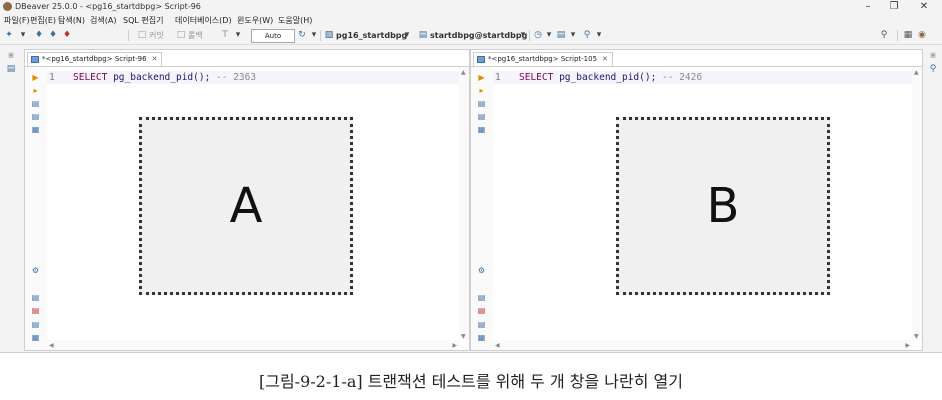 The height and width of the screenshot is (400, 942). I want to click on menu-file: 파일(F), so click(17, 20).